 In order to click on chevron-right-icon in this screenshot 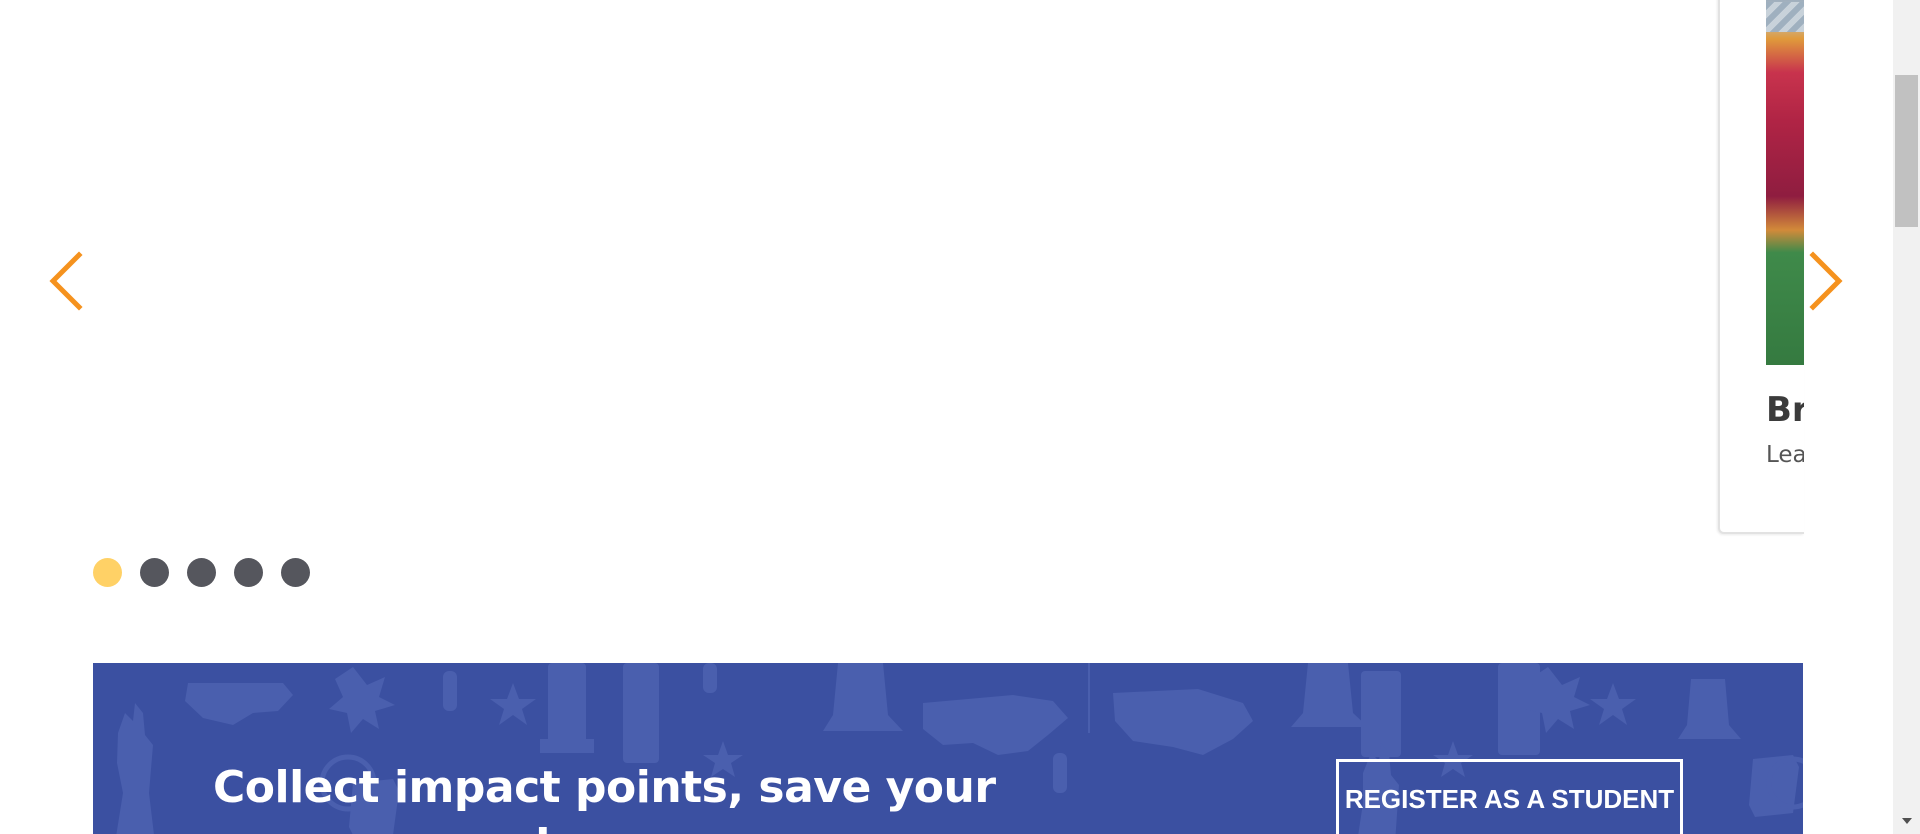, I will do `click(1826, 281)`.